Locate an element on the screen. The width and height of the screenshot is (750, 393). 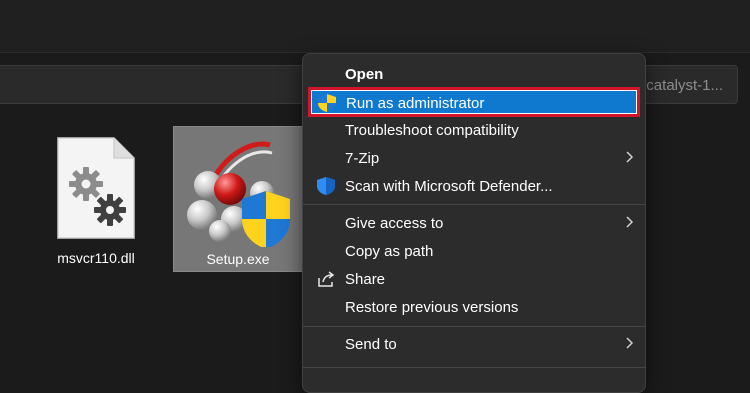
menu-item-share: Share is located at coordinates (474, 279).